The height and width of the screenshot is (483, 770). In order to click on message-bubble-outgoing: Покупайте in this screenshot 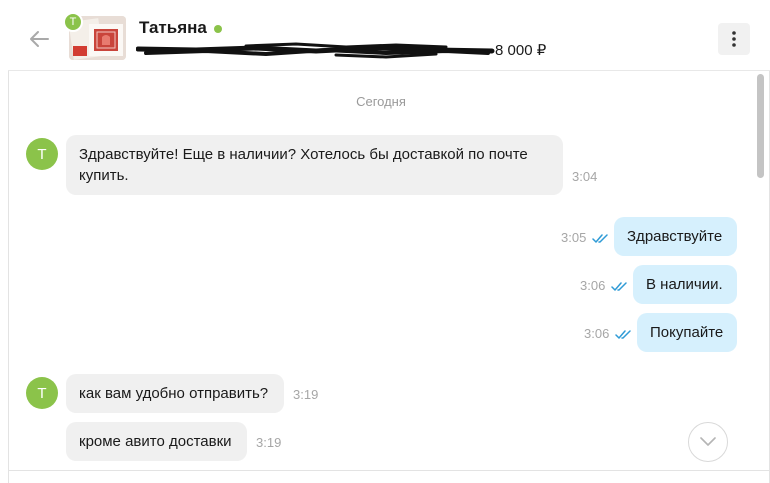, I will do `click(687, 332)`.